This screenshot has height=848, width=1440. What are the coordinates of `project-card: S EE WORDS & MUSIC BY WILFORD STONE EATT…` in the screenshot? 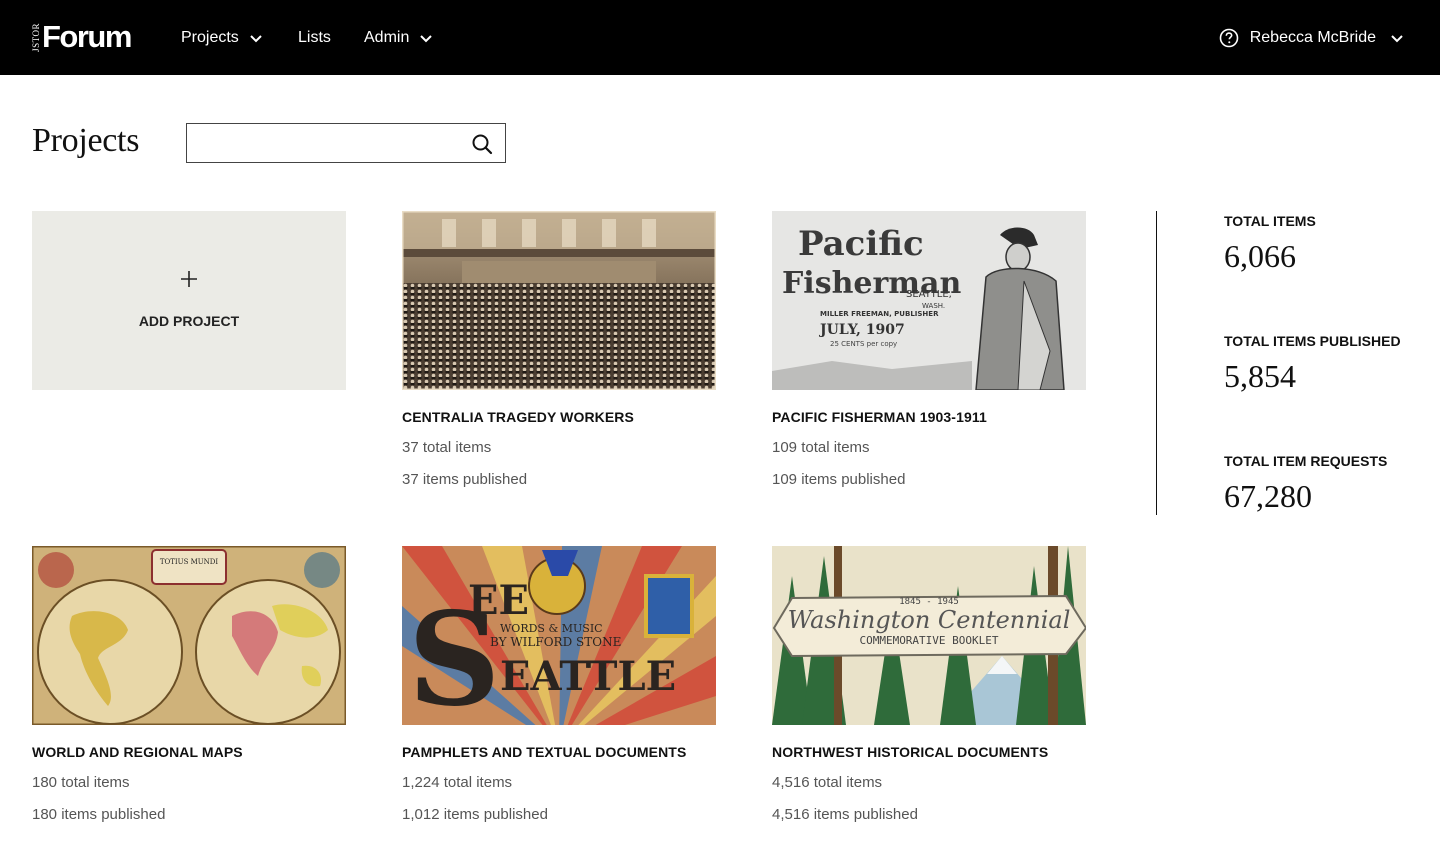 It's located at (559, 685).